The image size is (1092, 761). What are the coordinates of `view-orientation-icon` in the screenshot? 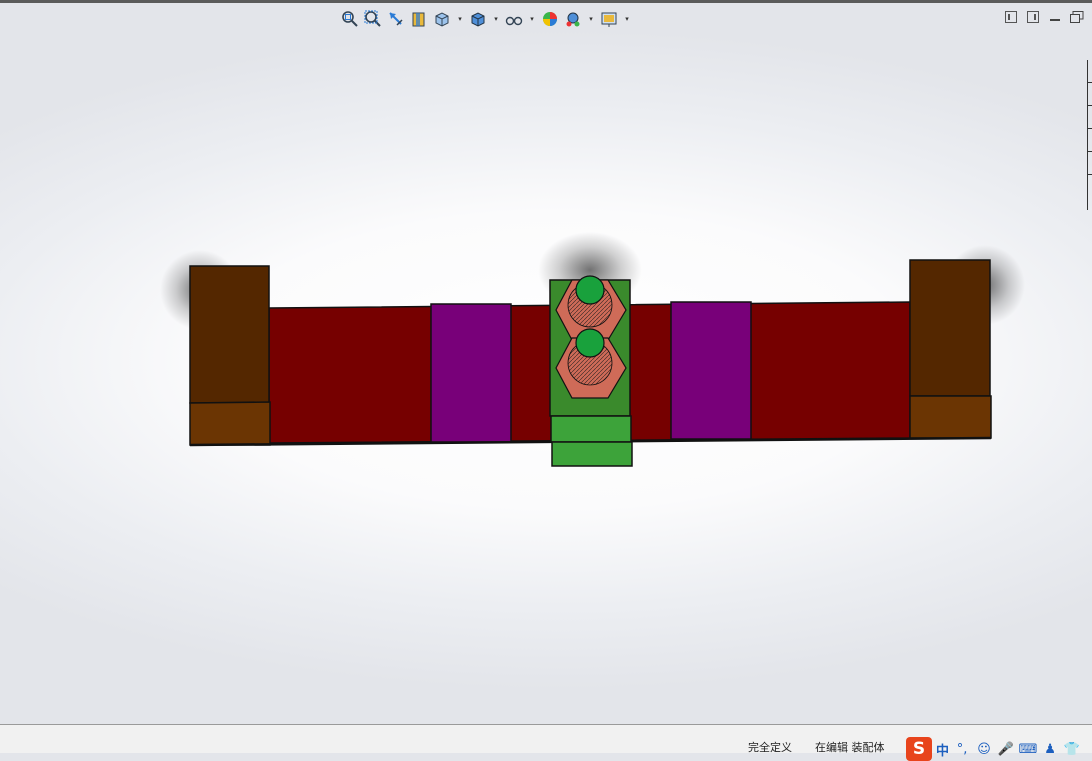 It's located at (442, 19).